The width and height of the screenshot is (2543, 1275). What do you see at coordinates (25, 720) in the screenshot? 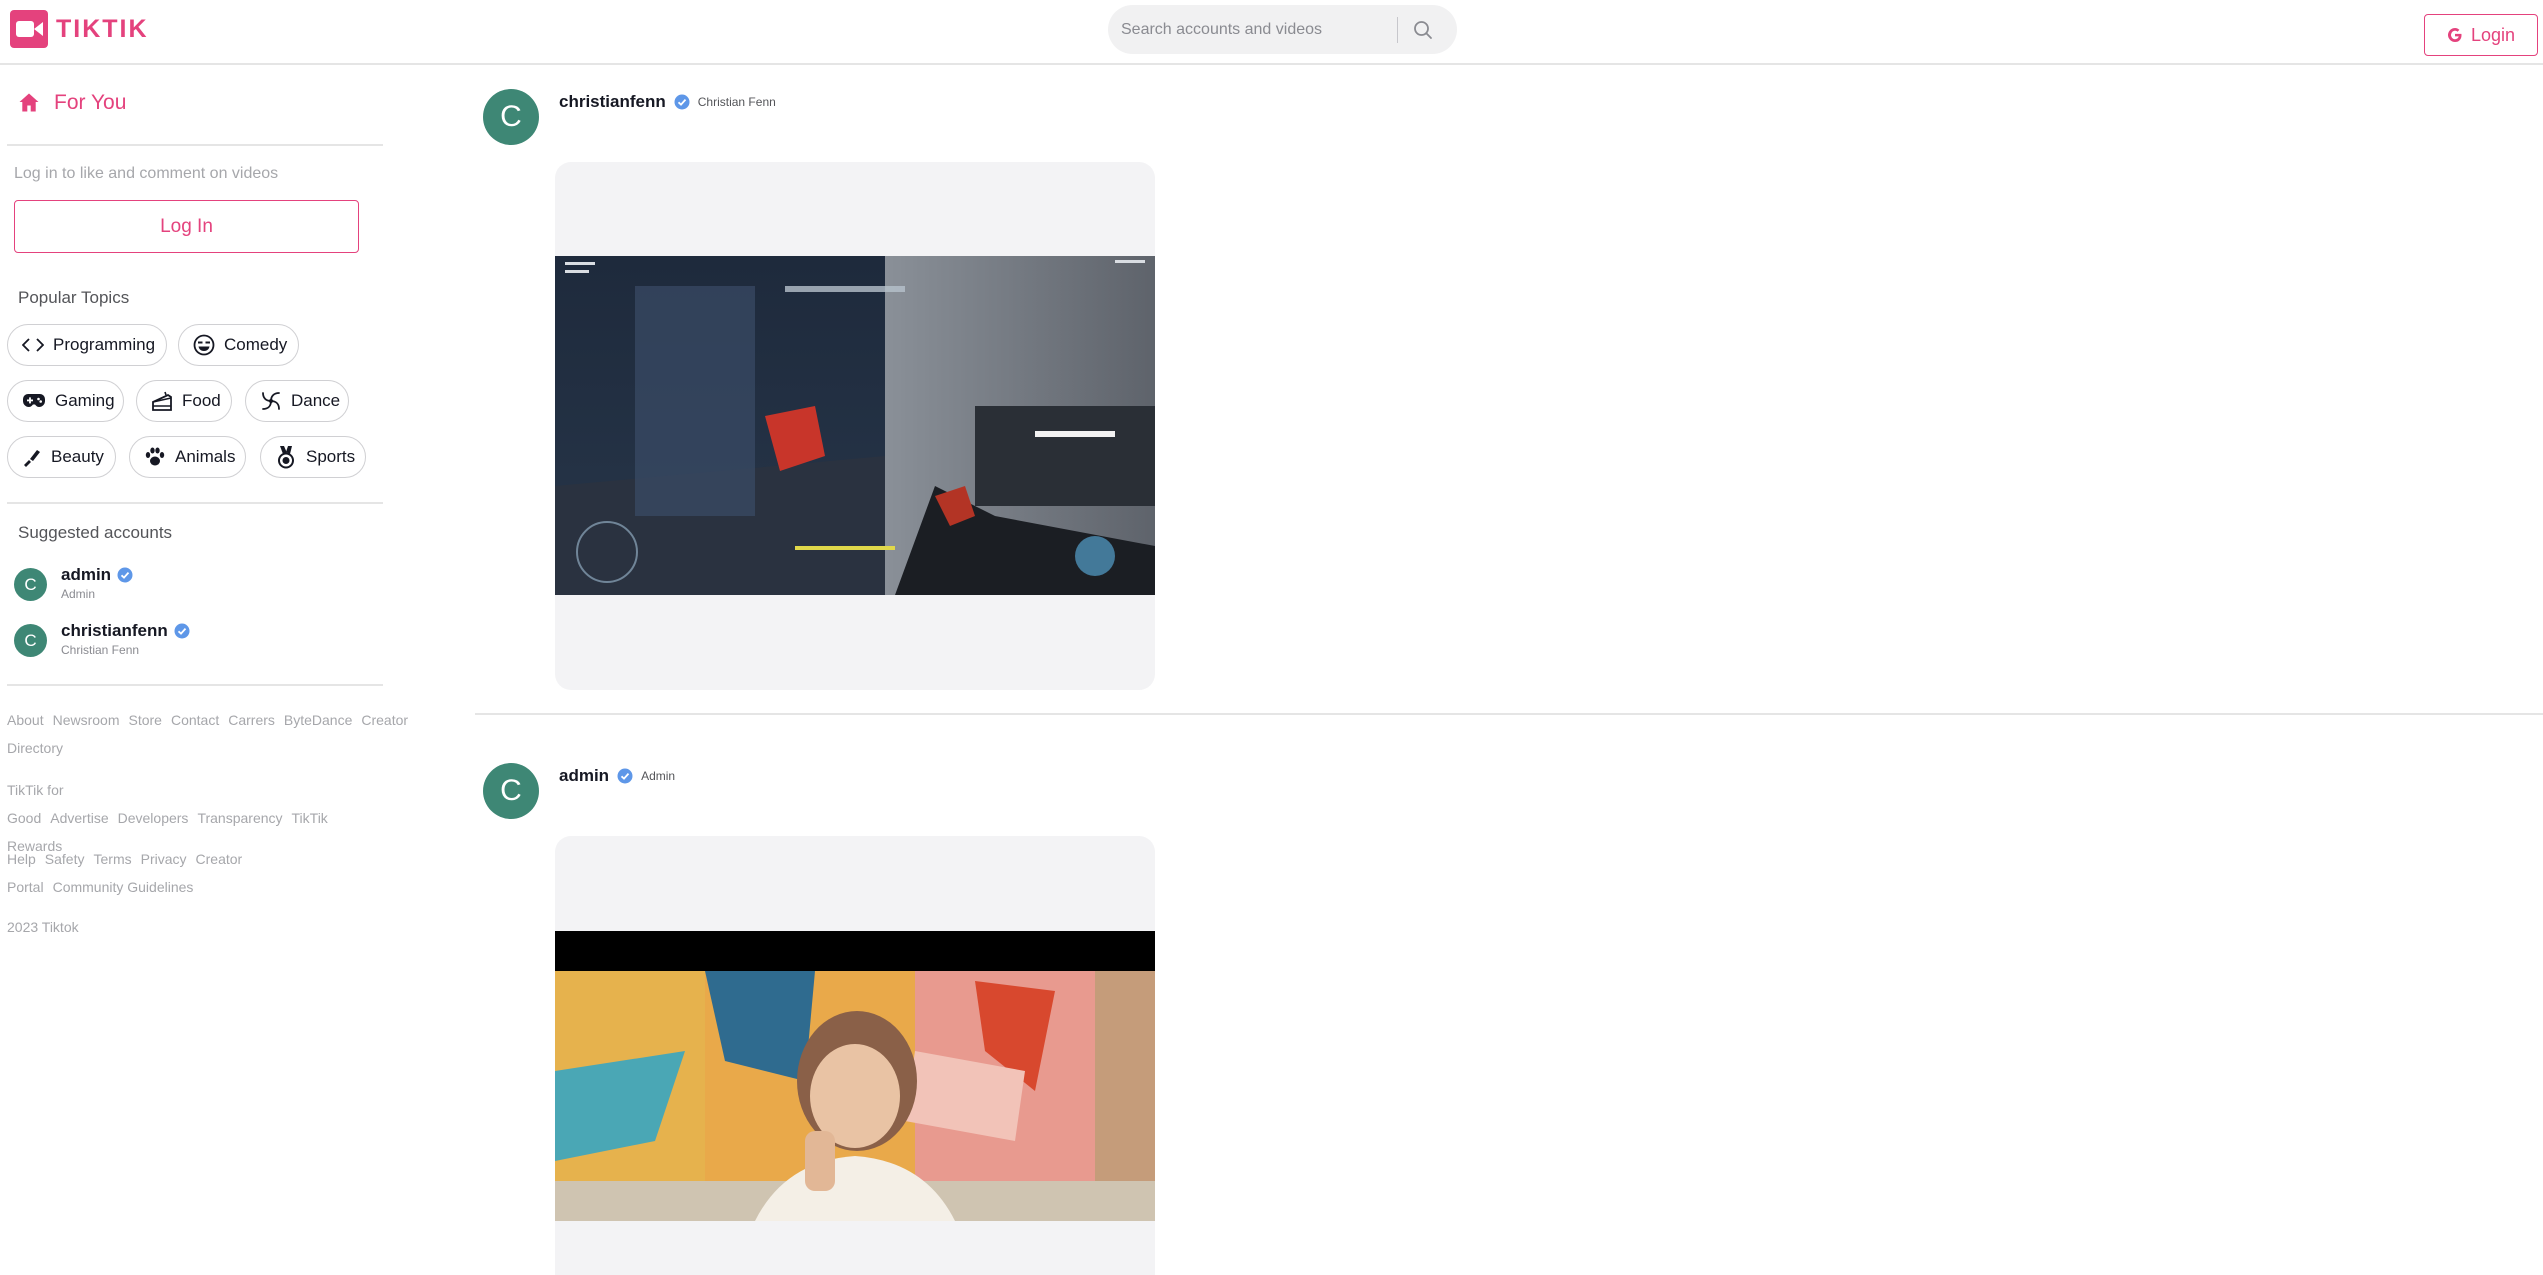
I see `footer-link: About` at bounding box center [25, 720].